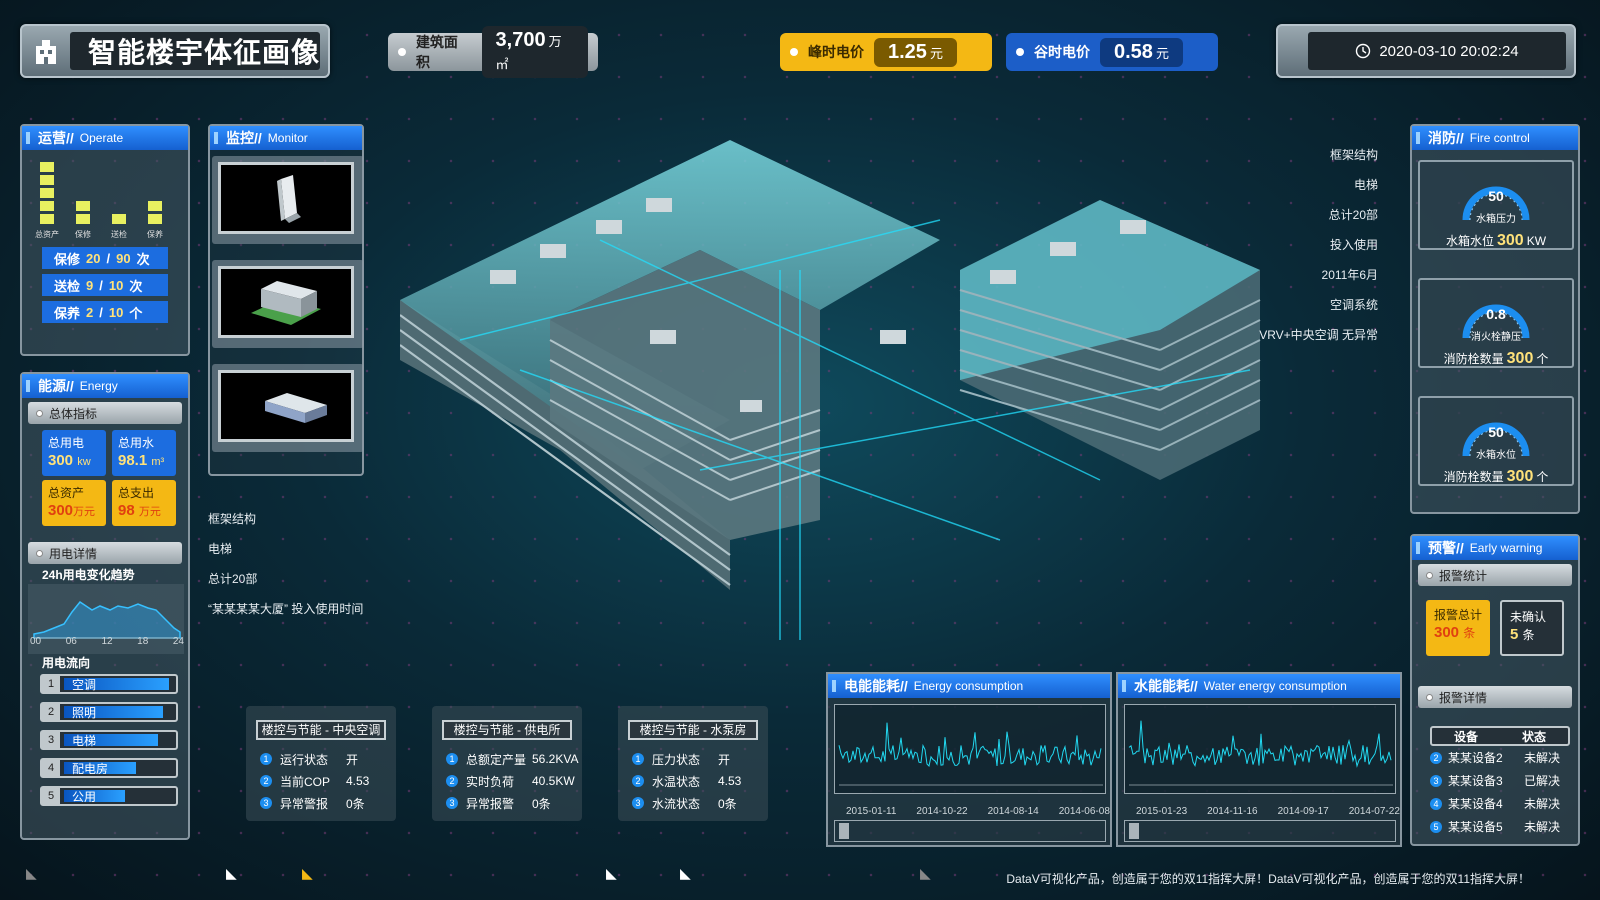  I want to click on bar-label: 保修, so click(83, 234).